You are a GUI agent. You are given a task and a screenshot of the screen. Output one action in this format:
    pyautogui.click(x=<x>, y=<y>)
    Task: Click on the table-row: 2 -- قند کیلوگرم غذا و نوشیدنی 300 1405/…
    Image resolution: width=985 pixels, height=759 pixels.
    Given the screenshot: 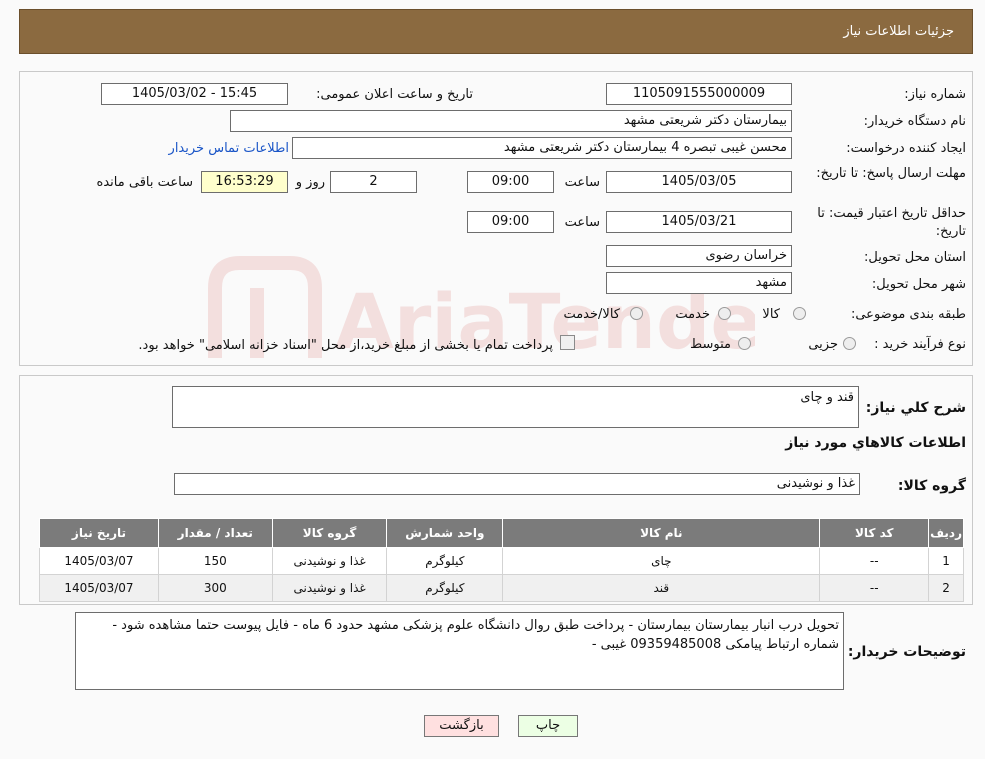 What is the action you would take?
    pyautogui.click(x=501, y=588)
    